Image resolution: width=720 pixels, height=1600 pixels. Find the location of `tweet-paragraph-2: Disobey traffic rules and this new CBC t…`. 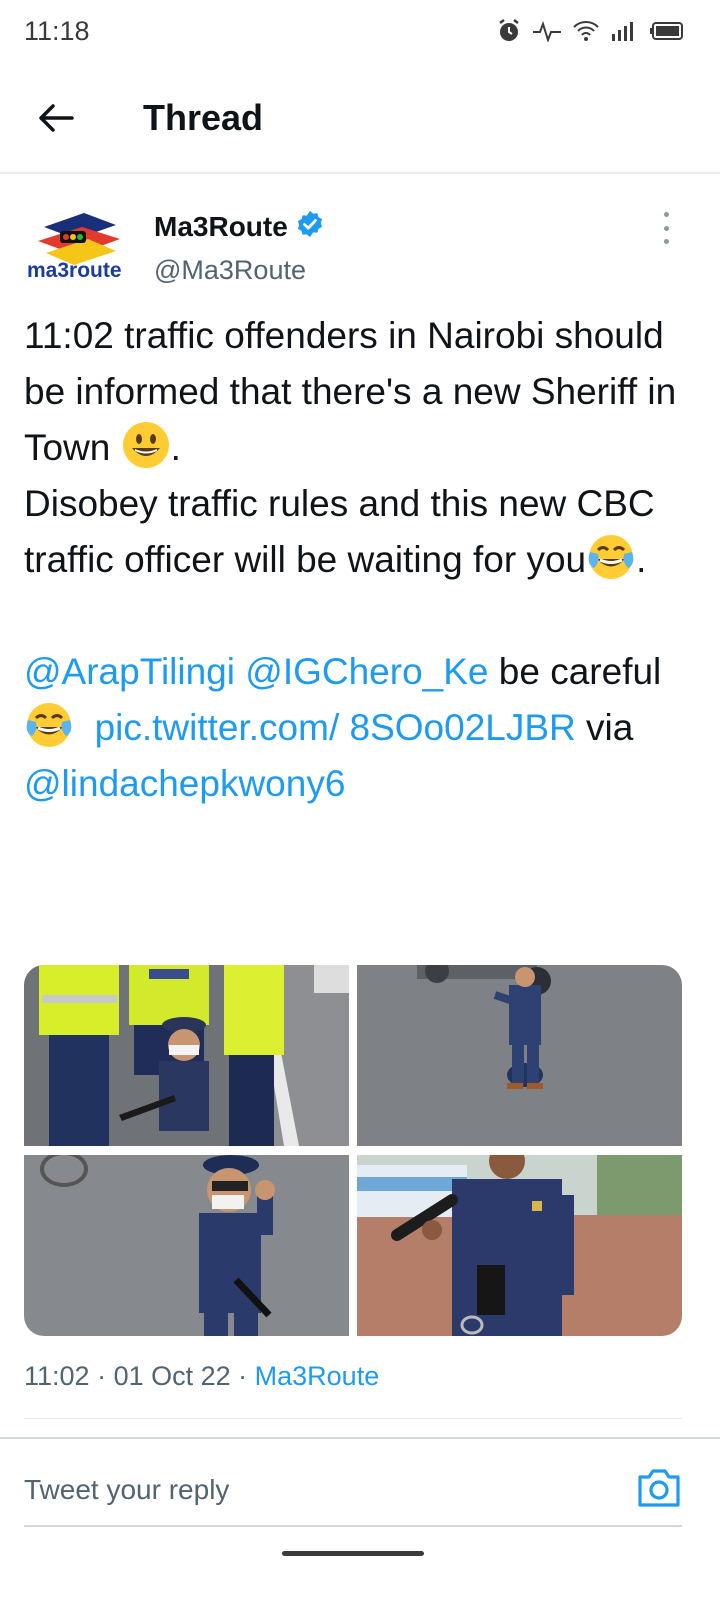

tweet-paragraph-2: Disobey traffic rules and this new CBC t… is located at coordinates (360, 532).